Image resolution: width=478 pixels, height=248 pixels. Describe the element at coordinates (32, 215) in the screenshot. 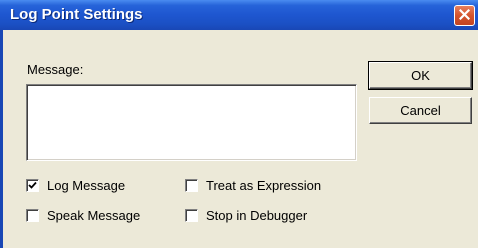

I see `speak-message-checkbox` at that location.